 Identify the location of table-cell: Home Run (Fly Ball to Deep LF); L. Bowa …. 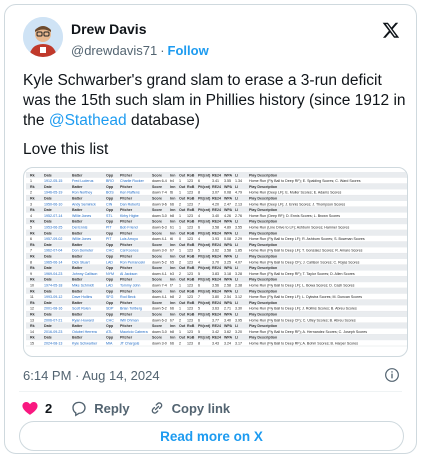
(302, 286).